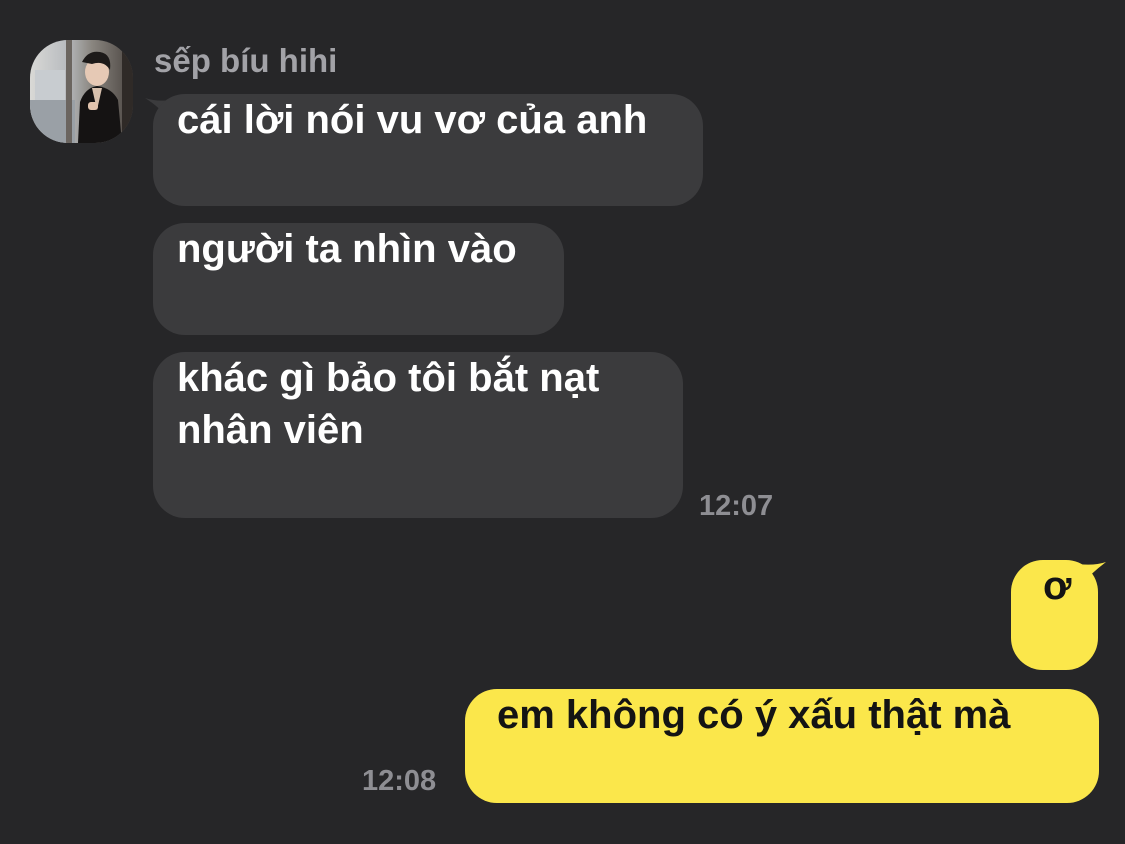  Describe the element at coordinates (736, 506) in the screenshot. I see `message-timestamp: 12:07` at that location.